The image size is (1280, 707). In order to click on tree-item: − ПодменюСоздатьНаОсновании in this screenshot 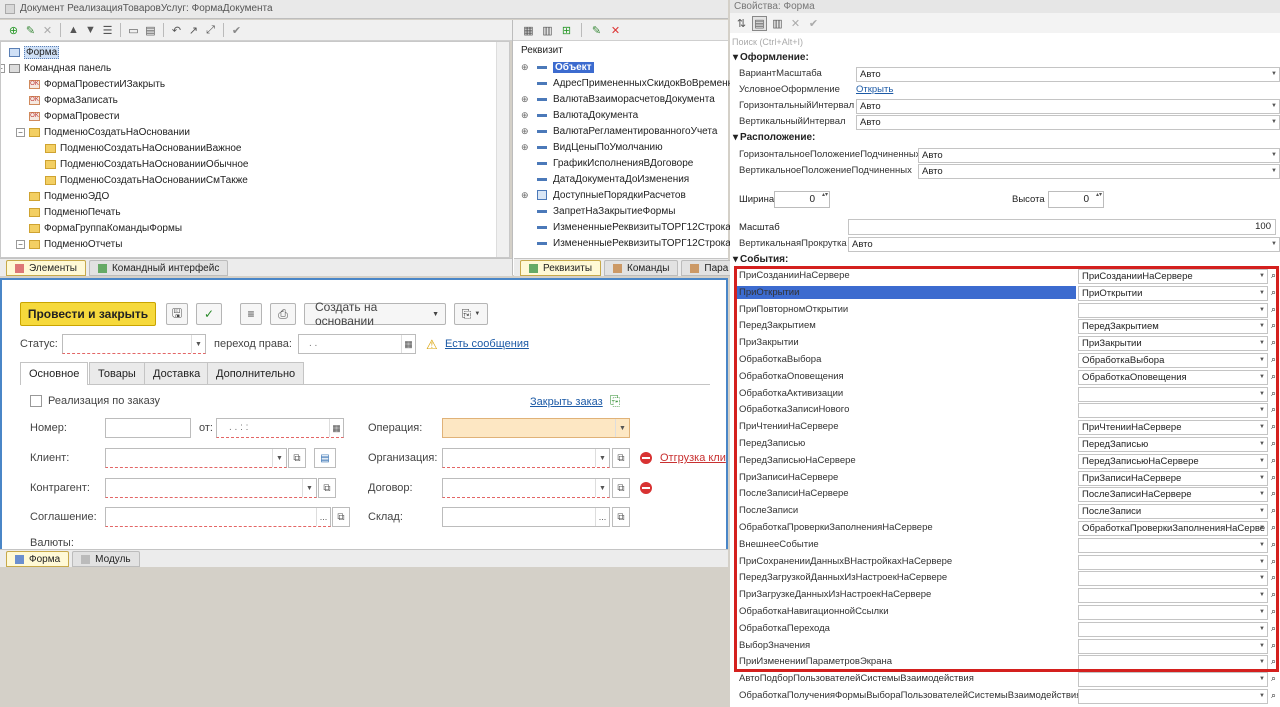, I will do `click(103, 132)`.